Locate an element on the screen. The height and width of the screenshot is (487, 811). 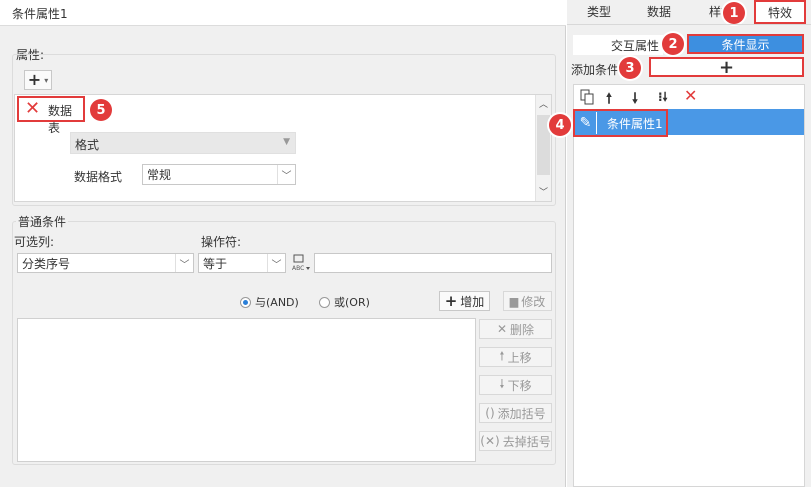
svg-text: ABC is located at coordinates (298, 268).